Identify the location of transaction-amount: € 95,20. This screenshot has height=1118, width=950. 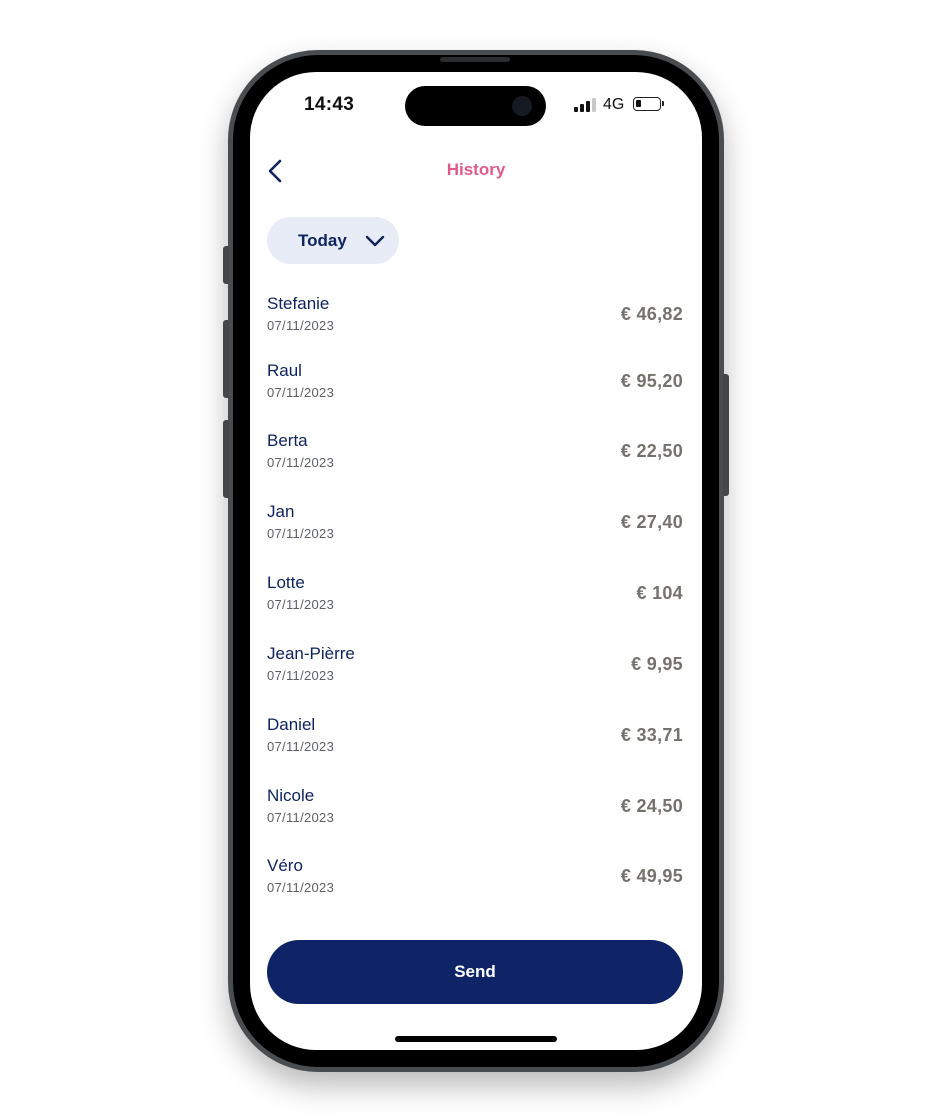
(651, 381).